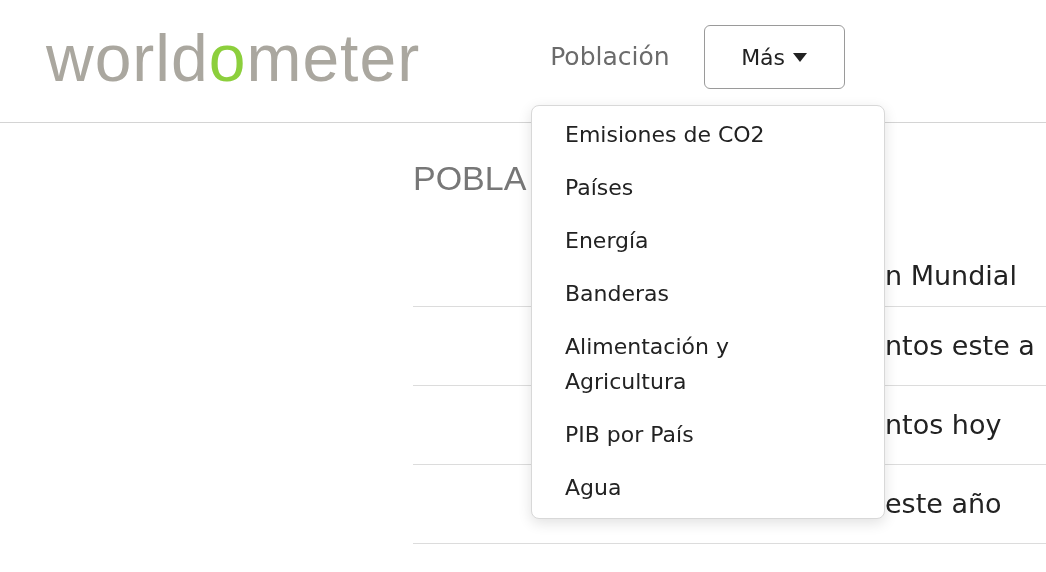  Describe the element at coordinates (944, 503) in the screenshot. I see `table-cell-text: este año` at that location.